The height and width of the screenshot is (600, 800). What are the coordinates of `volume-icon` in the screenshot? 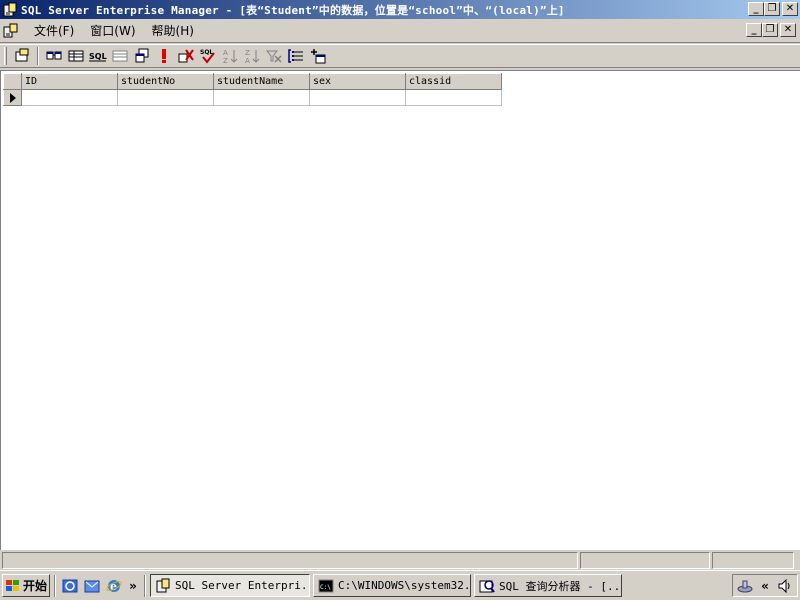 It's located at (785, 586).